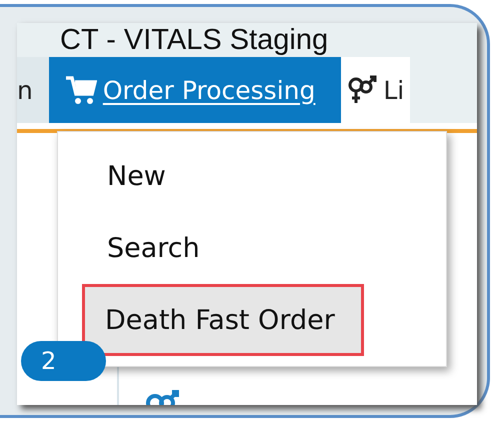 Image resolution: width=498 pixels, height=423 pixels. Describe the element at coordinates (80, 90) in the screenshot. I see `cart-icon` at that location.